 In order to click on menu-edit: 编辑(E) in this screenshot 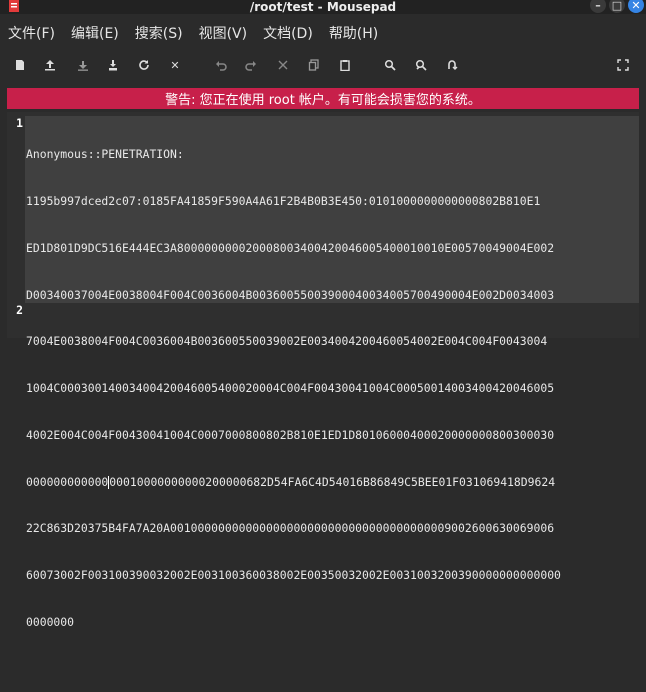, I will do `click(95, 33)`.